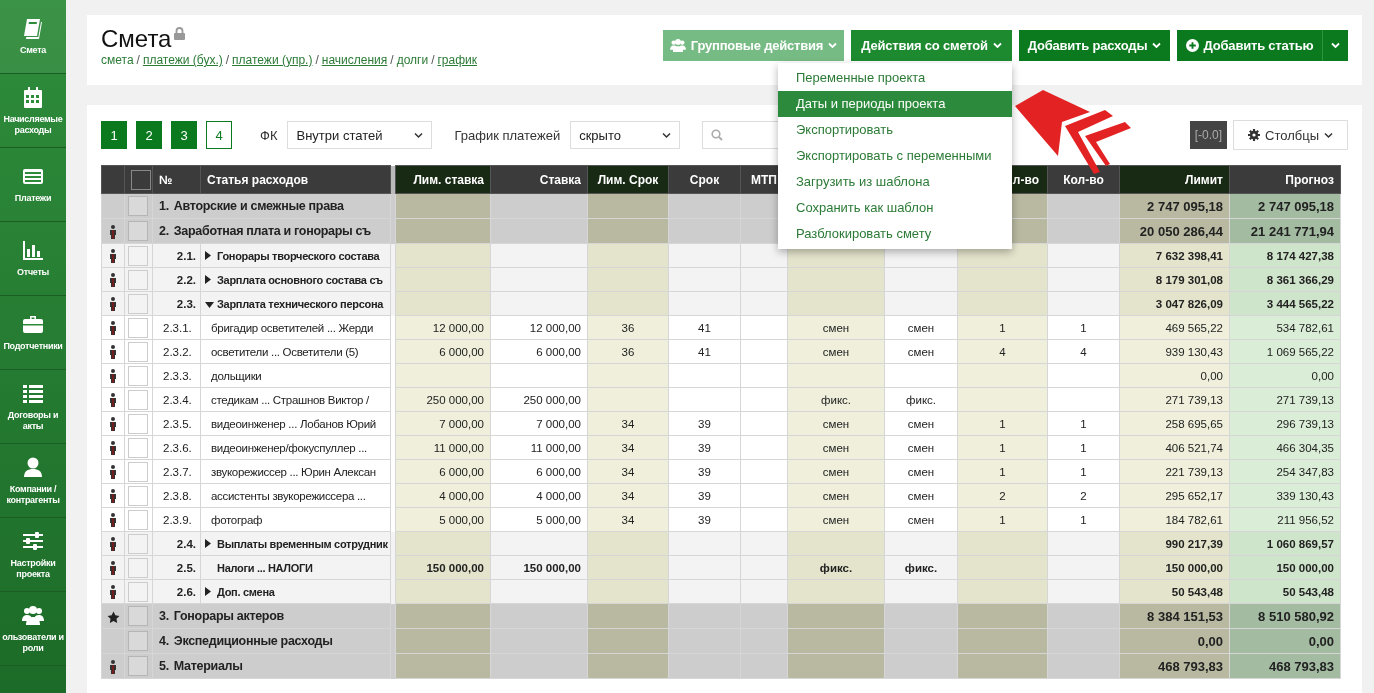 The height and width of the screenshot is (693, 1374). Describe the element at coordinates (1335, 45) in the screenshot. I see `caret-button` at that location.